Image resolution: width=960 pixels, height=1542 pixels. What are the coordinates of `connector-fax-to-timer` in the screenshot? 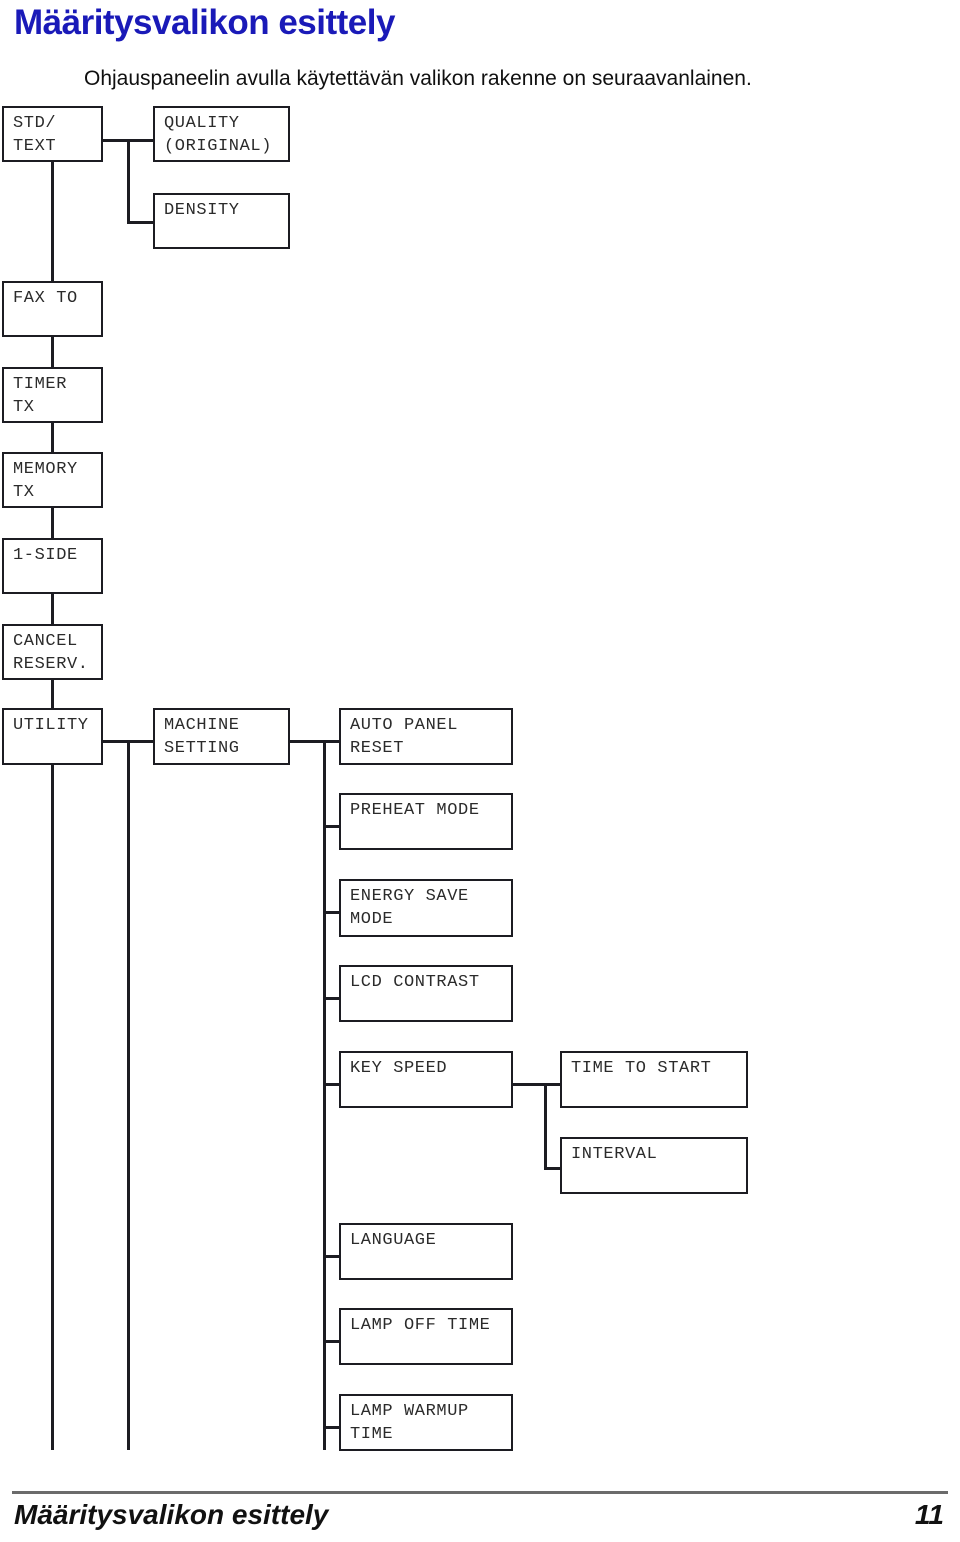 It's located at (52, 352).